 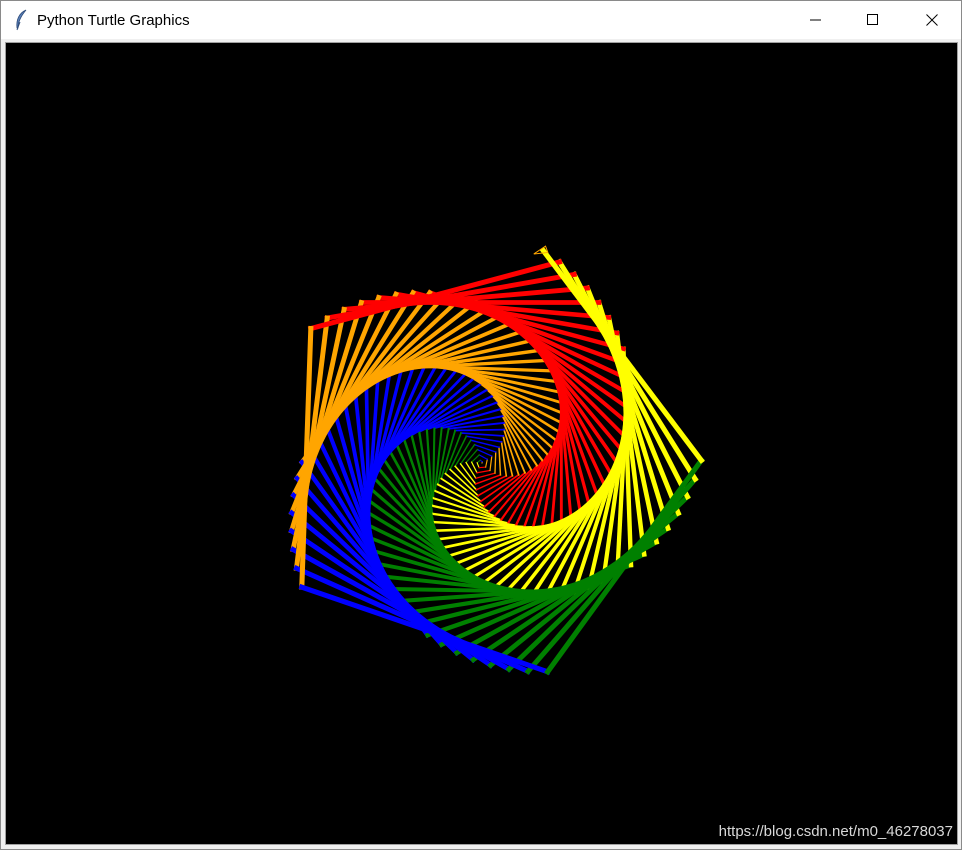 I want to click on close-button, so click(x=932, y=20).